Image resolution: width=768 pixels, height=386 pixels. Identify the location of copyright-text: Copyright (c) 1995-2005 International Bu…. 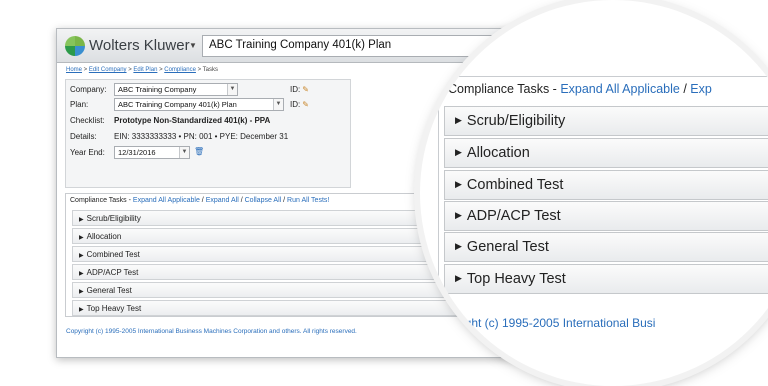
(211, 331).